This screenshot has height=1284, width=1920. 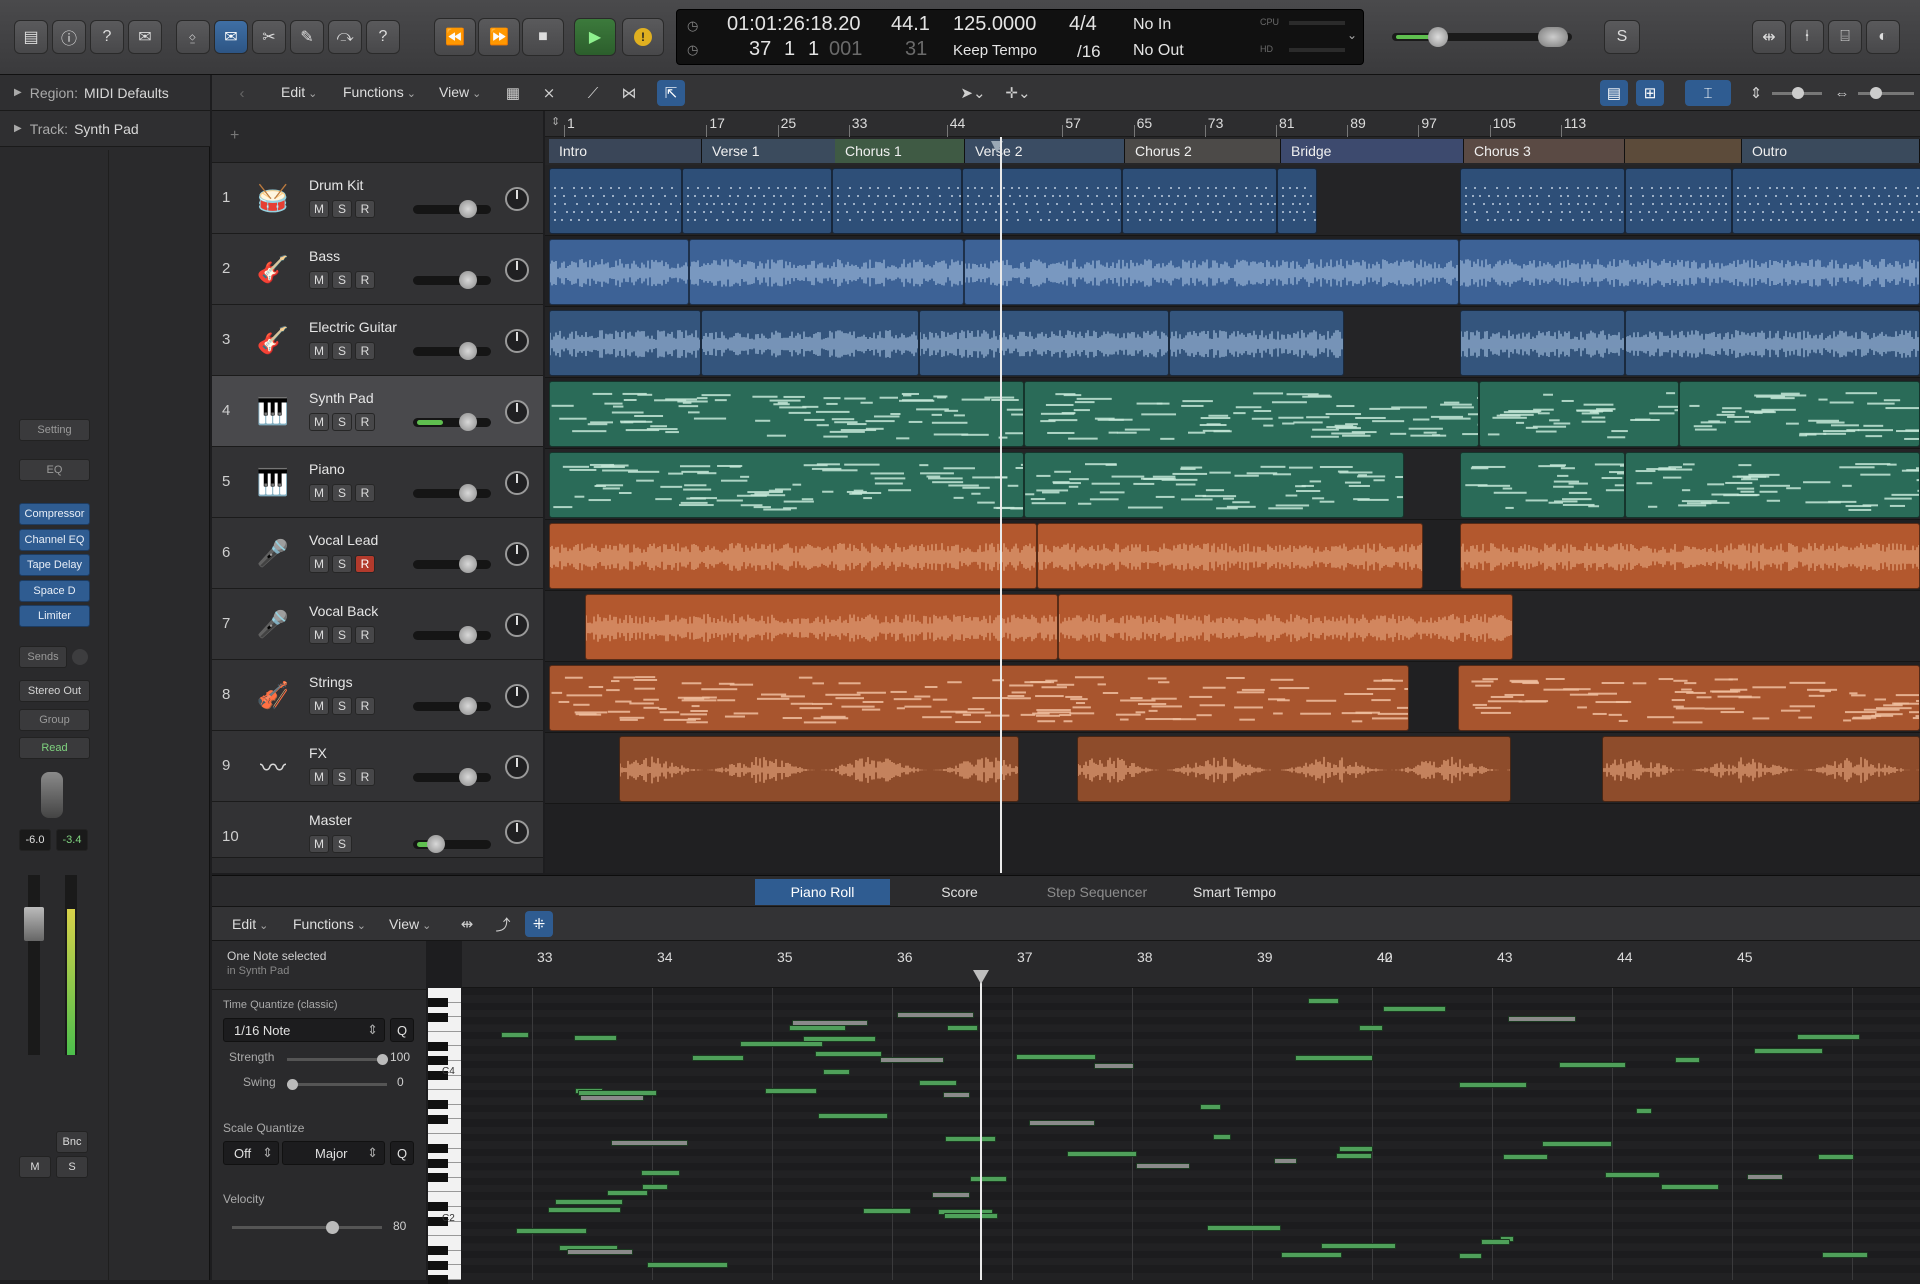 What do you see at coordinates (307, 37) in the screenshot?
I see `pencil-icon: ✎` at bounding box center [307, 37].